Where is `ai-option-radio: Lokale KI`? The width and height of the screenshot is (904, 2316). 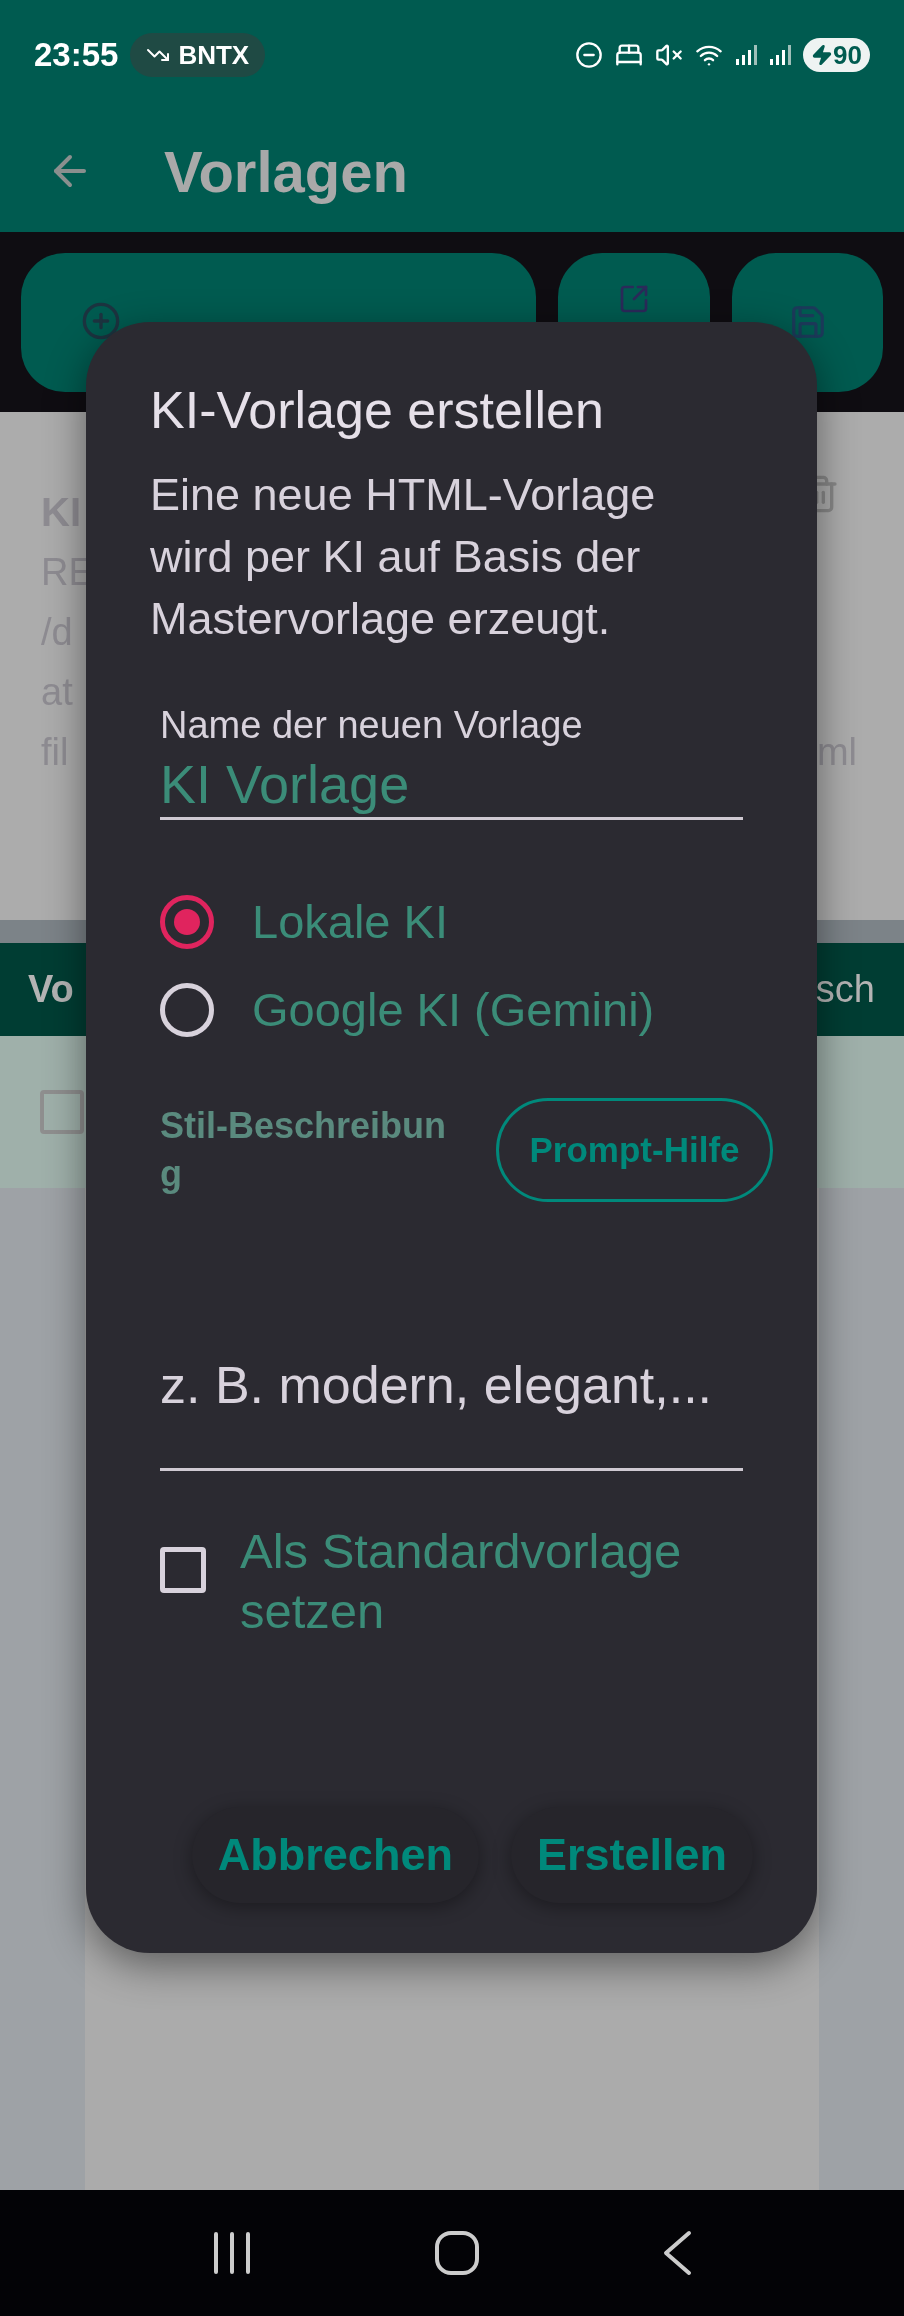 ai-option-radio: Lokale KI is located at coordinates (451, 922).